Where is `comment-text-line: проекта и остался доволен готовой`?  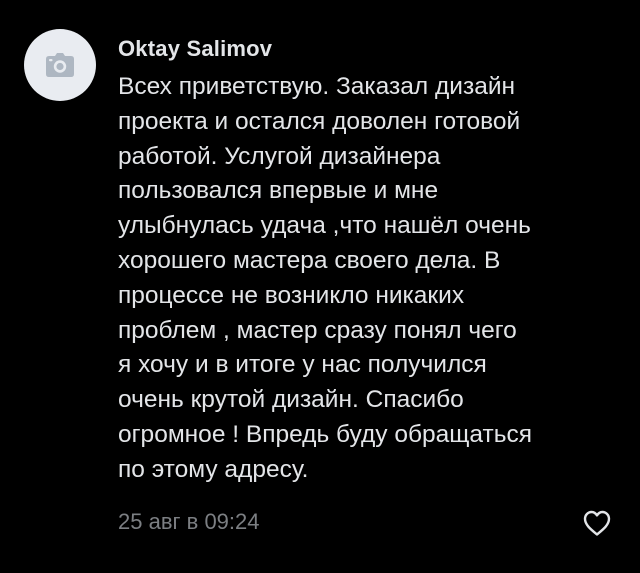 comment-text-line: проекта и остался доволен готовой is located at coordinates (319, 121).